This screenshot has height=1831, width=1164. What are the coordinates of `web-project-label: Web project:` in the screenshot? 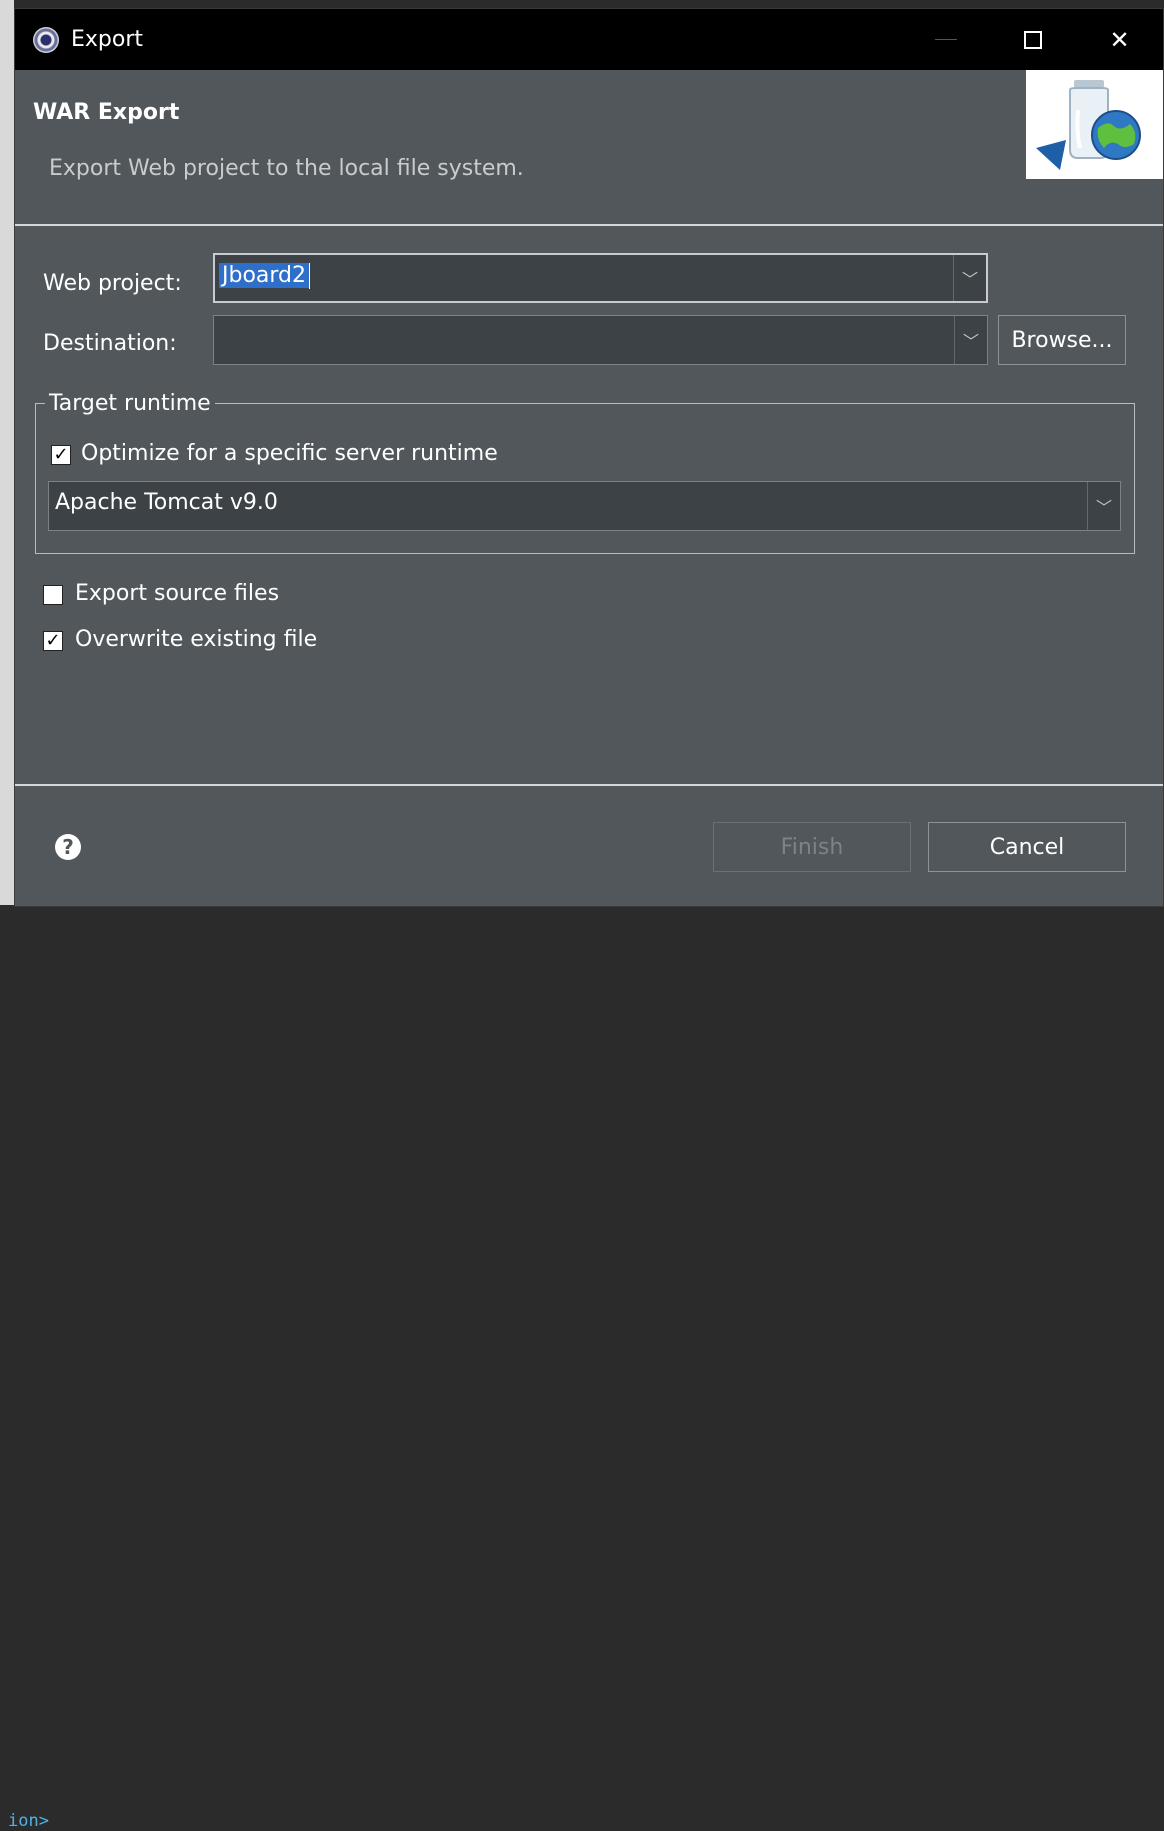 It's located at (112, 283).